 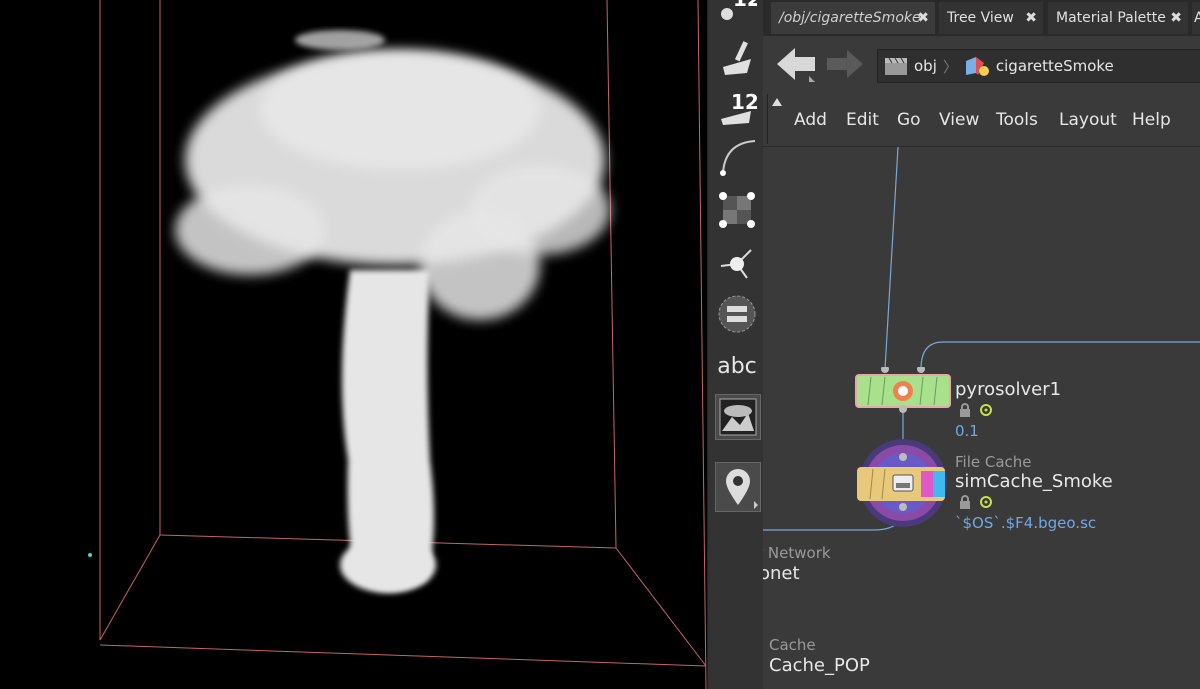 I want to click on tab-tree-view: Tree View ✖, so click(x=991, y=18).